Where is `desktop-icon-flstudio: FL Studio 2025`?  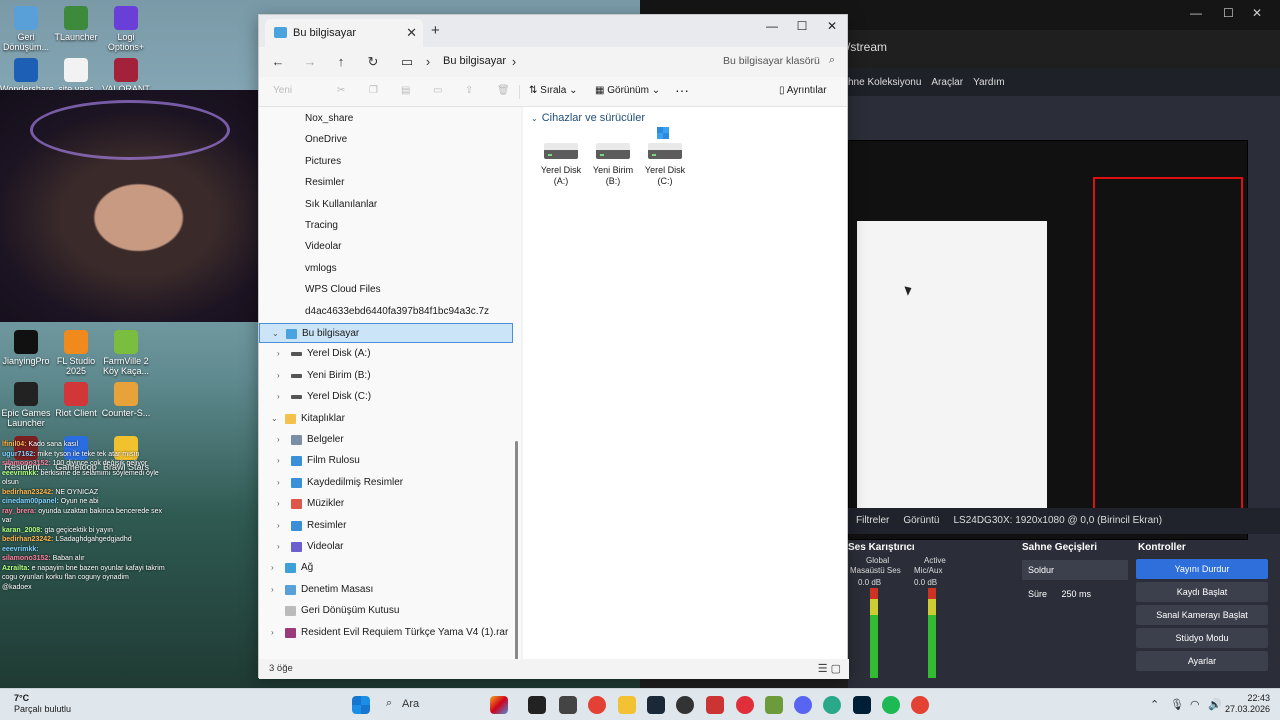
desktop-icon-flstudio: FL Studio 2025 is located at coordinates (76, 353).